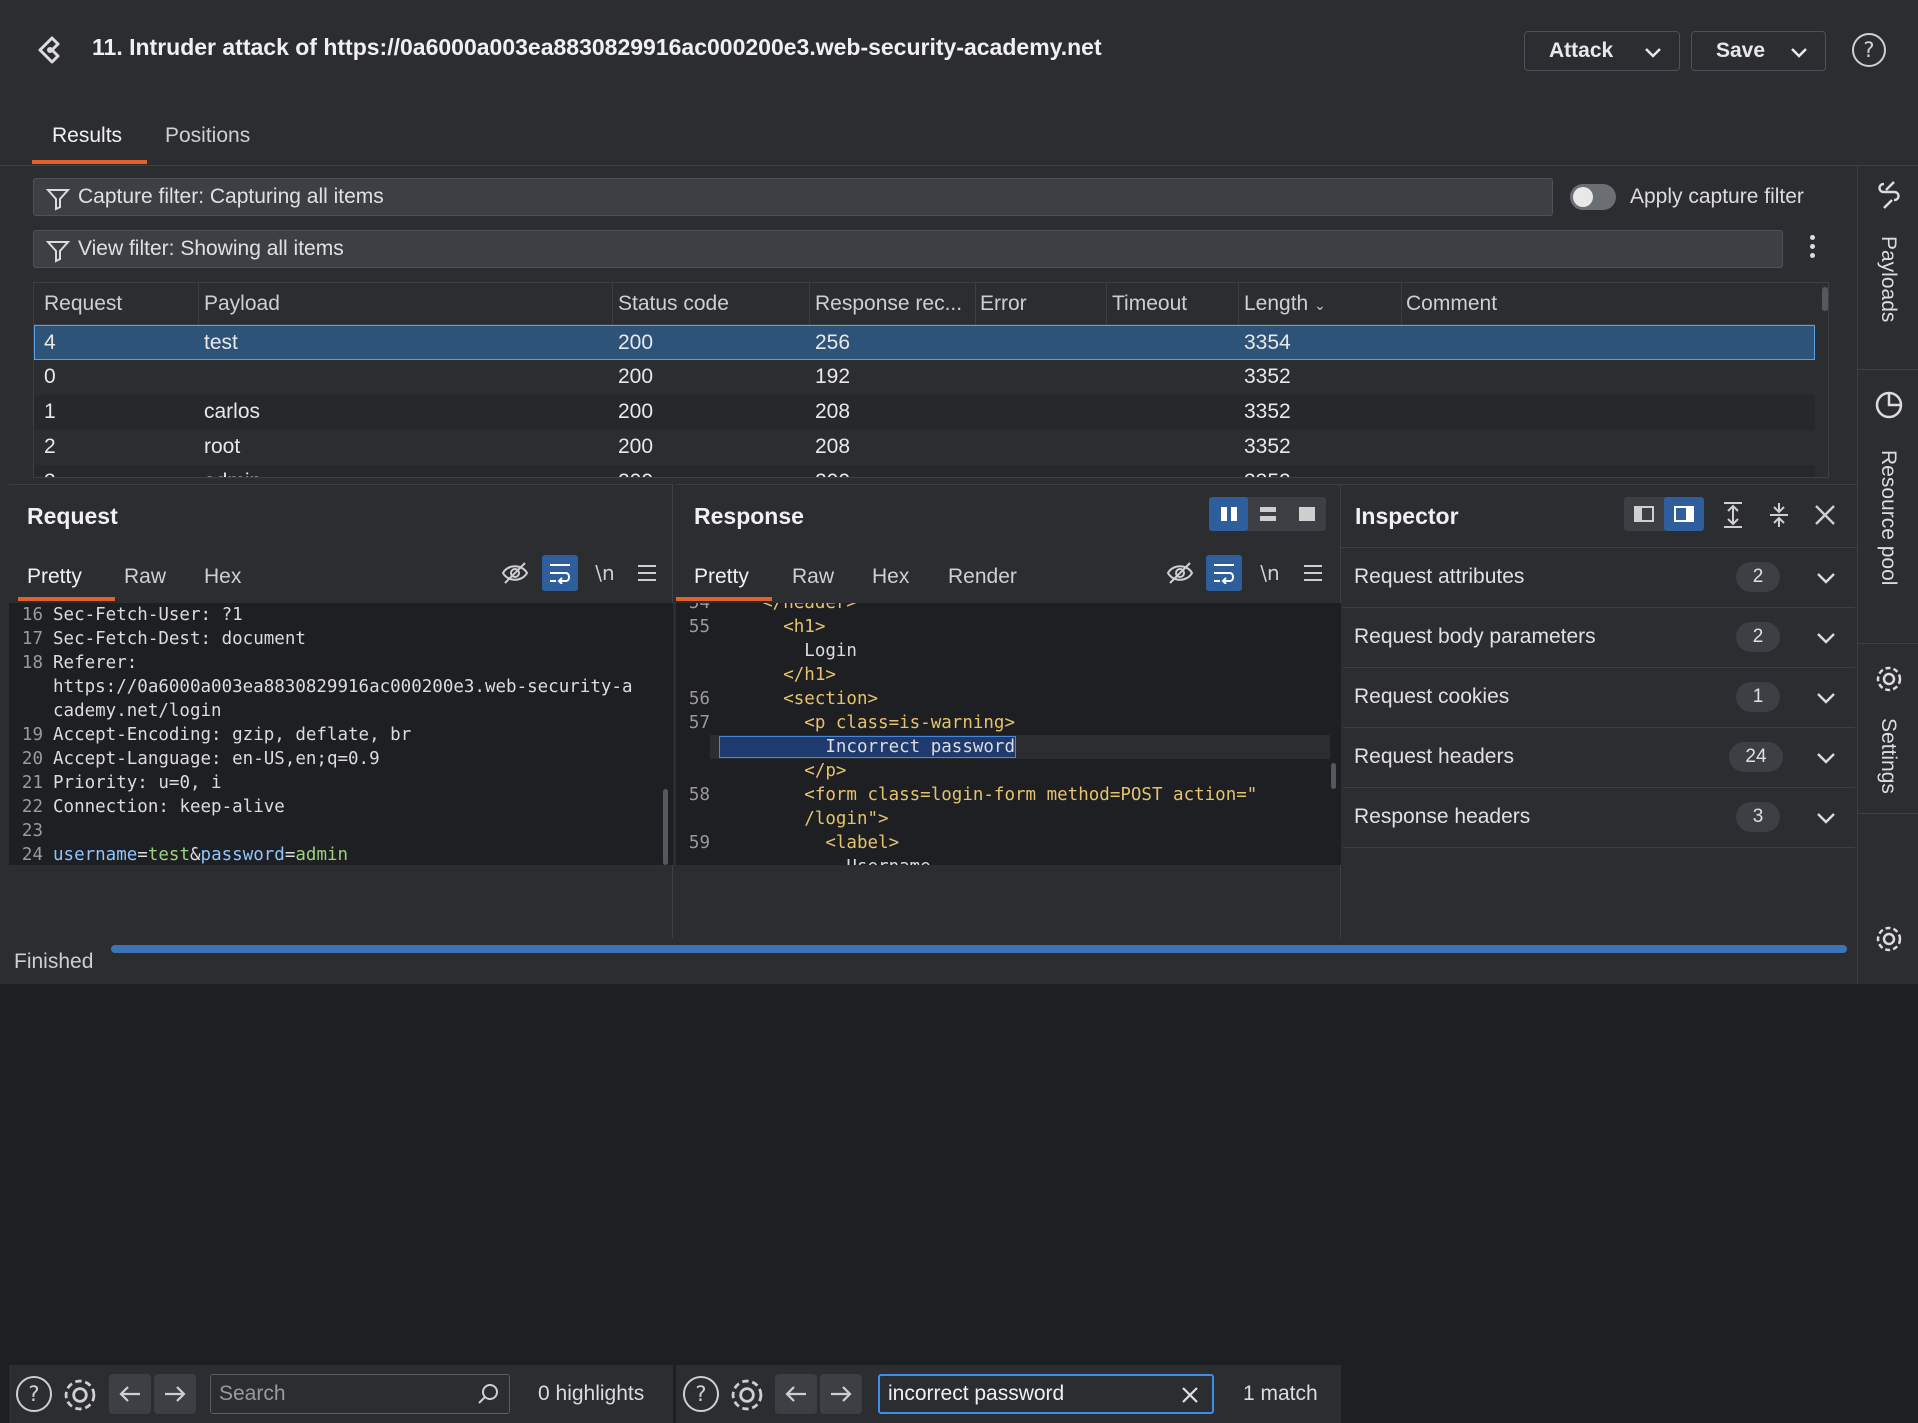 The height and width of the screenshot is (1423, 1918). What do you see at coordinates (1306, 514) in the screenshot?
I see `single-layout-icon` at bounding box center [1306, 514].